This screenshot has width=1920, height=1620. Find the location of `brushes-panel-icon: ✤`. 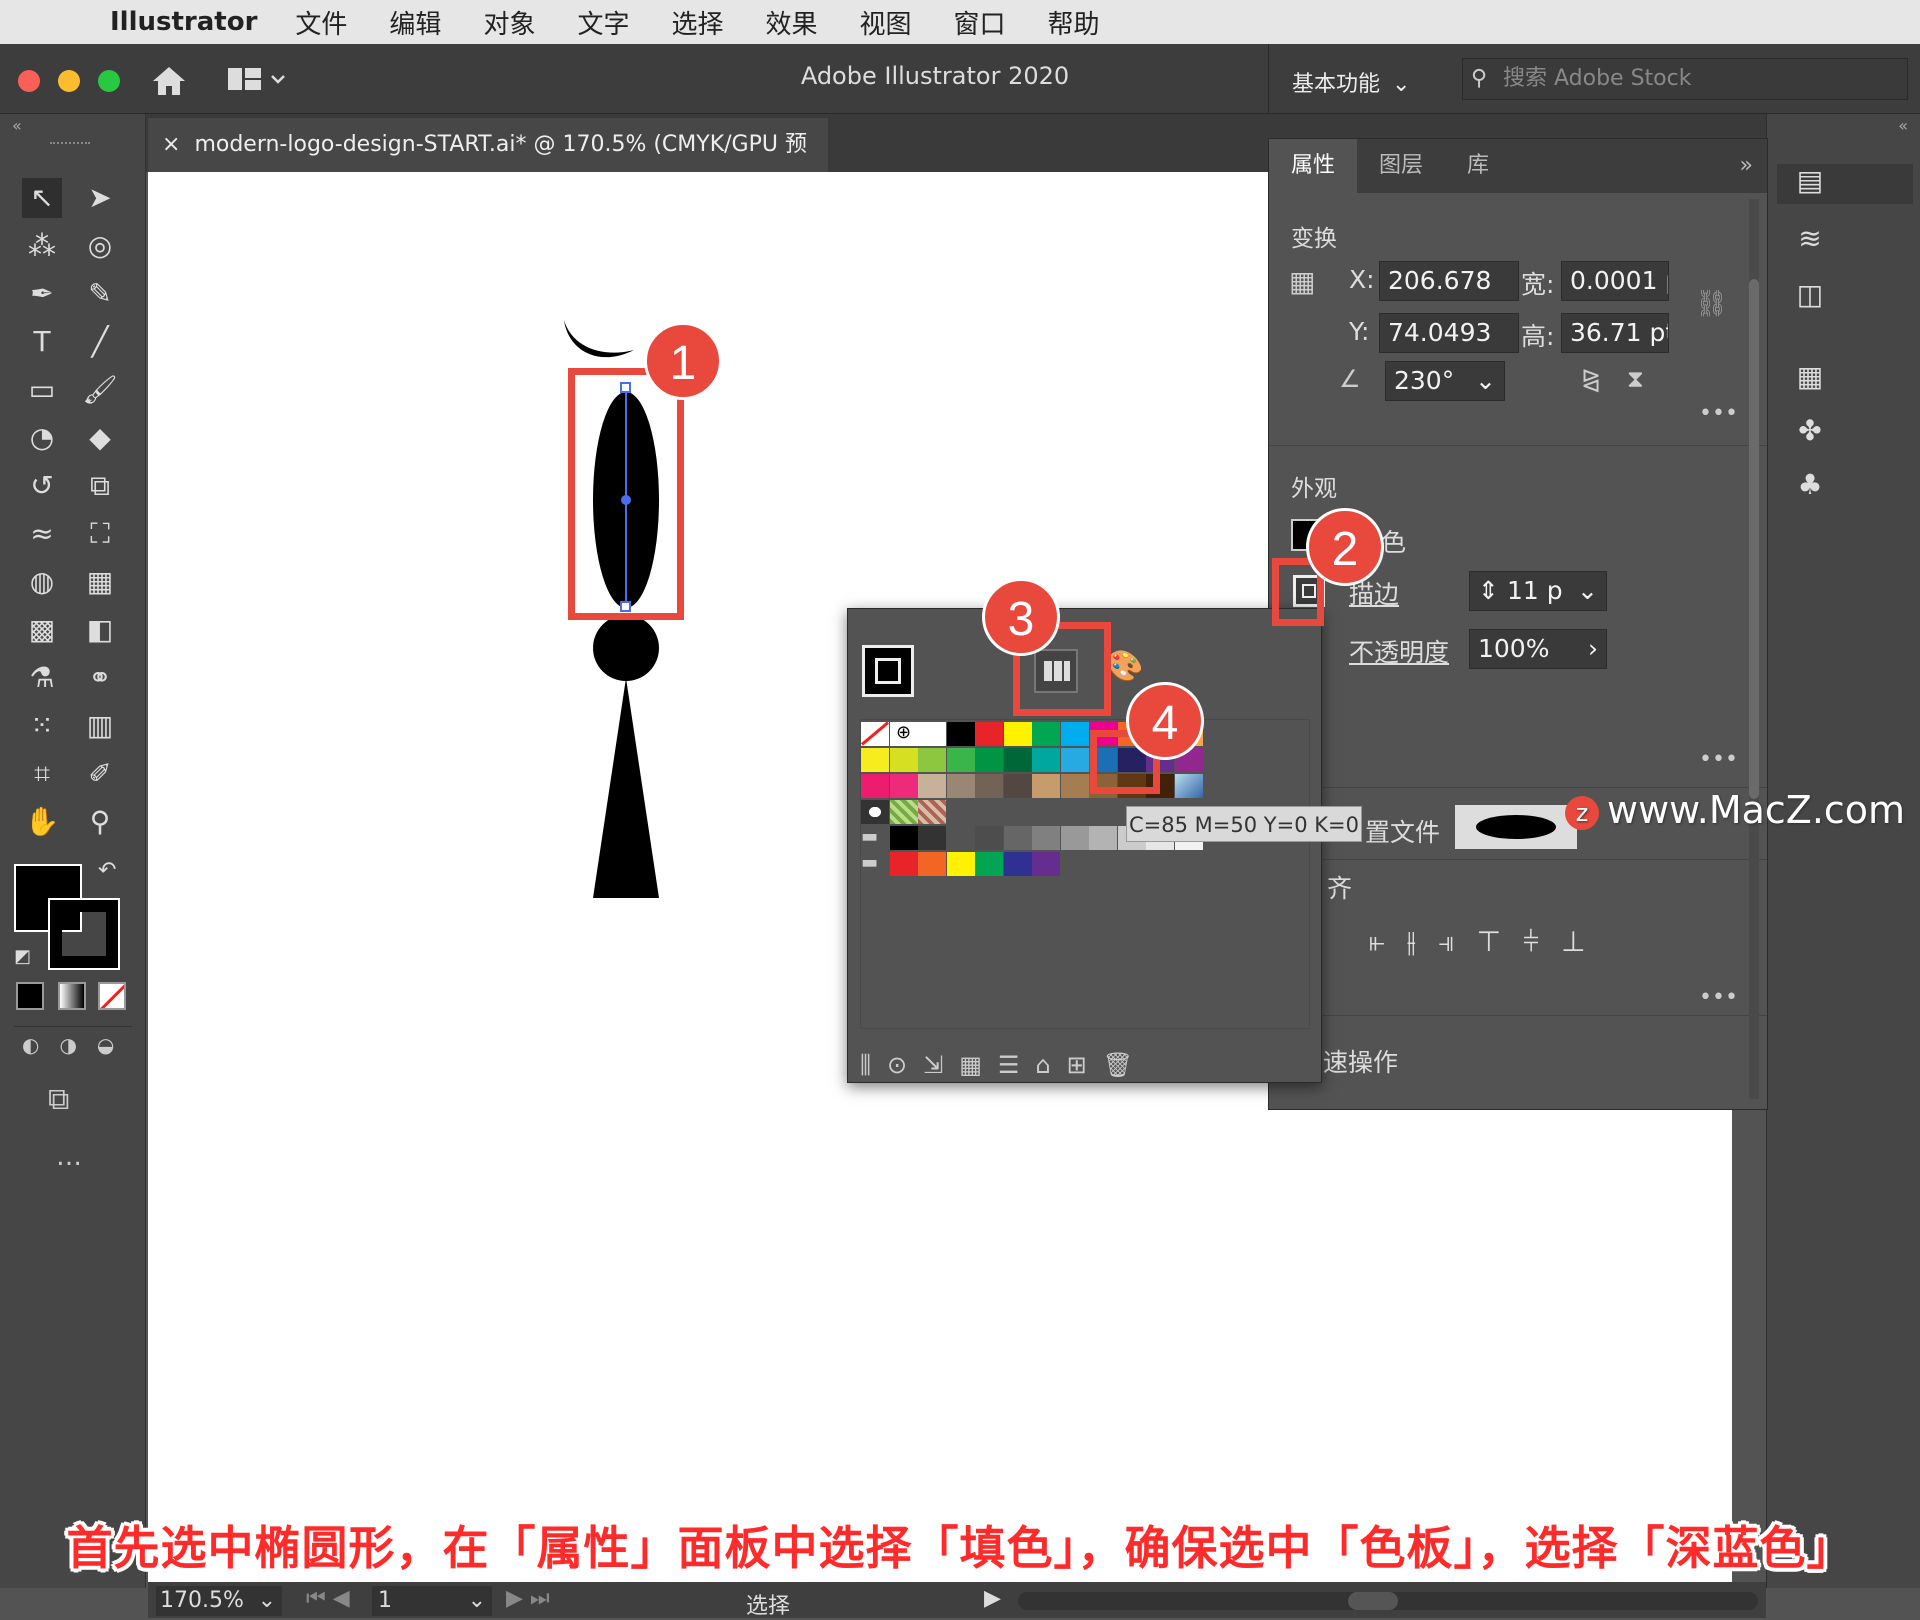

brushes-panel-icon: ✤ is located at coordinates (1810, 434).